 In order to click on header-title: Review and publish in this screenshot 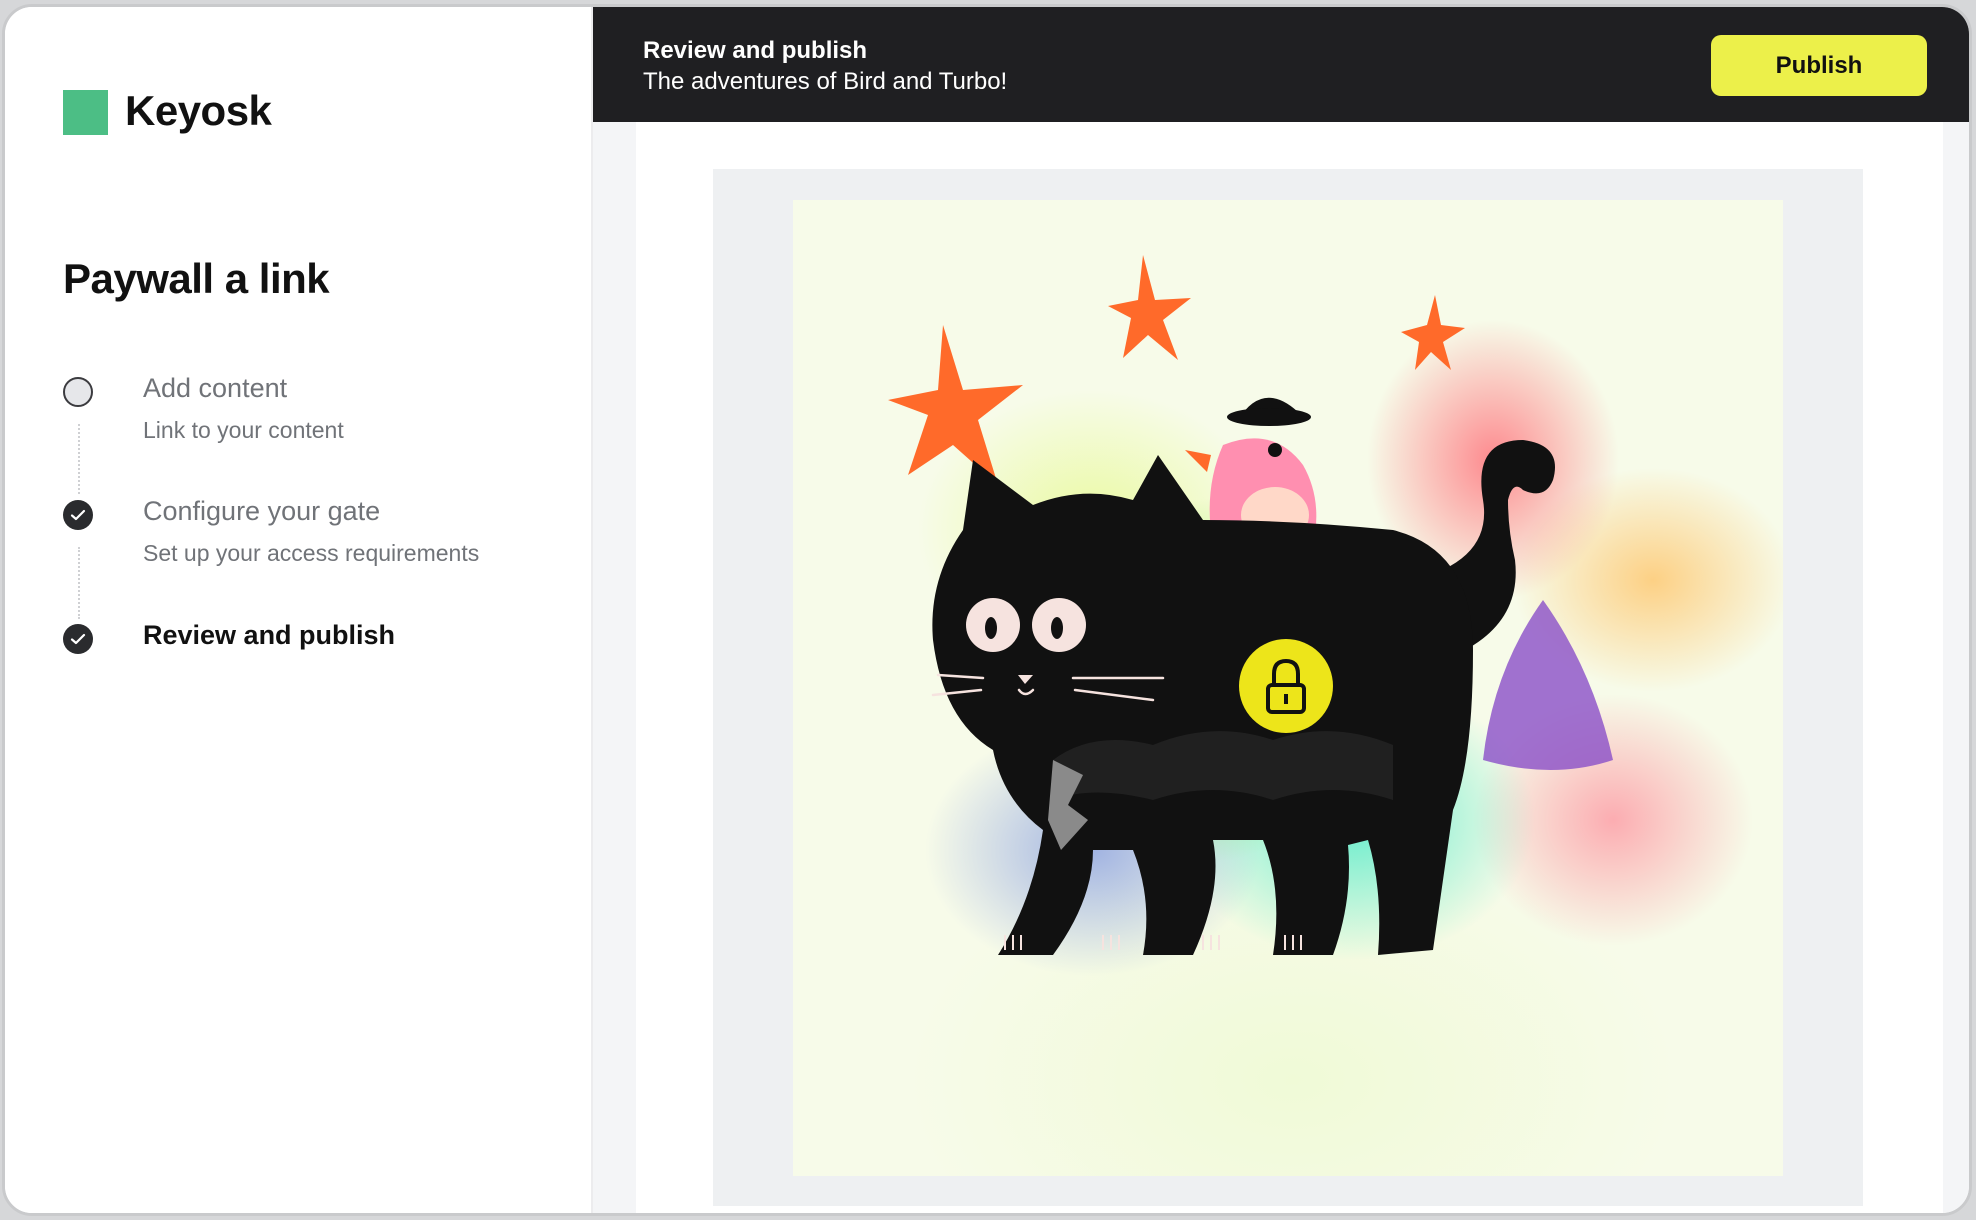, I will do `click(755, 50)`.